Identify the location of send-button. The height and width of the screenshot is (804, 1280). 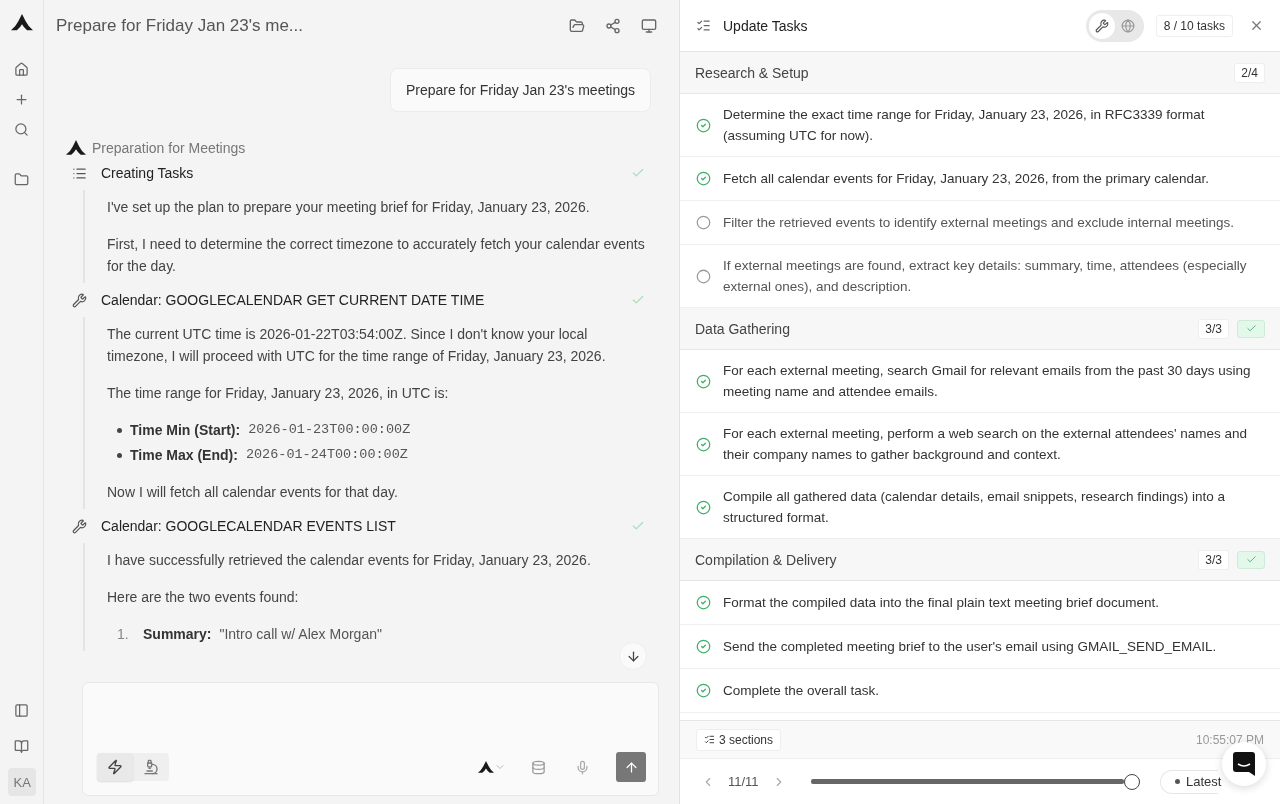
(631, 767).